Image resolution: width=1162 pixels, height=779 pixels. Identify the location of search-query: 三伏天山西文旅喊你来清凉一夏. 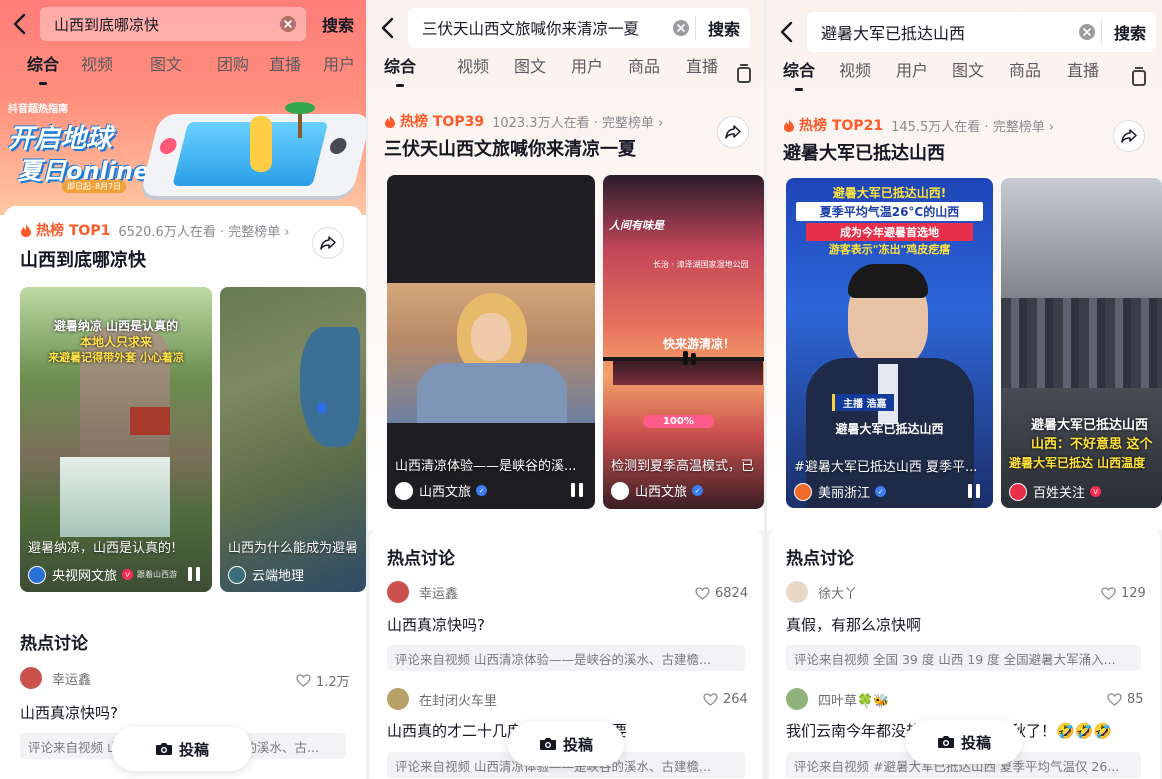
(531, 29).